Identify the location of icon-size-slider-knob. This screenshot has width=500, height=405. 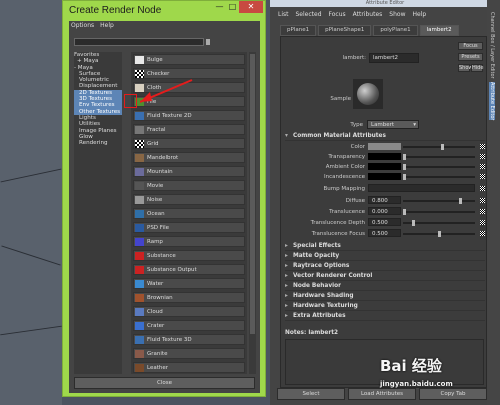
(208, 42).